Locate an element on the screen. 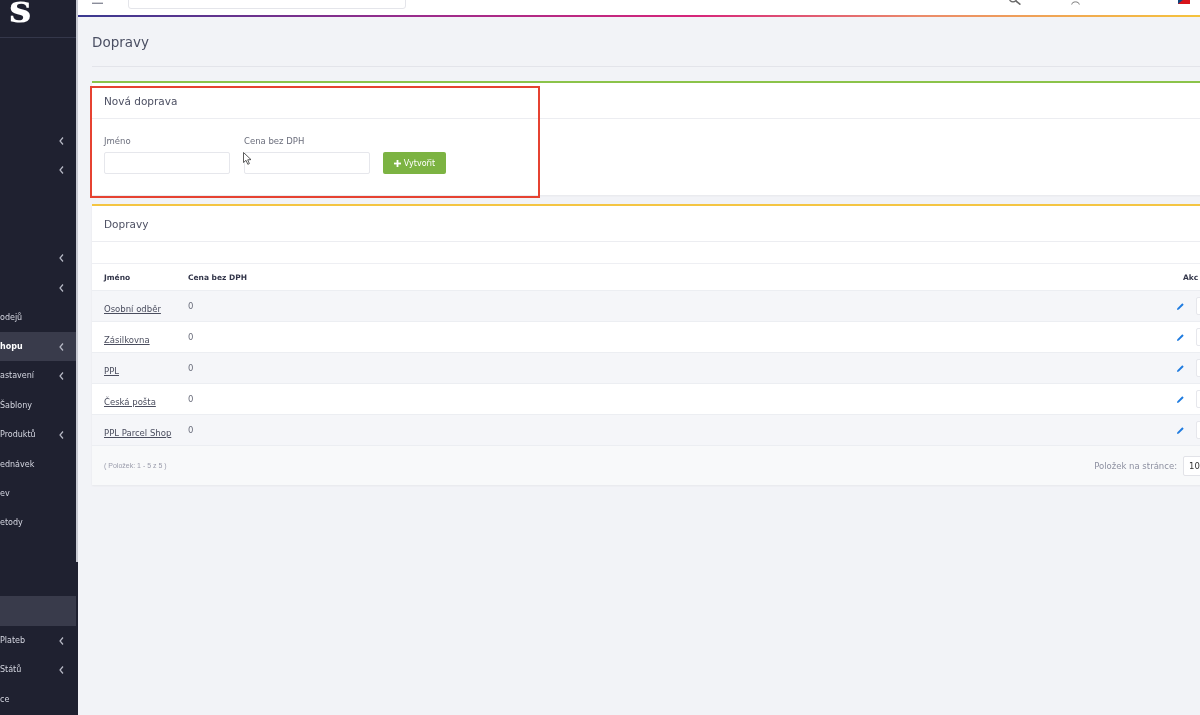  cursor-icon is located at coordinates (247, 158).